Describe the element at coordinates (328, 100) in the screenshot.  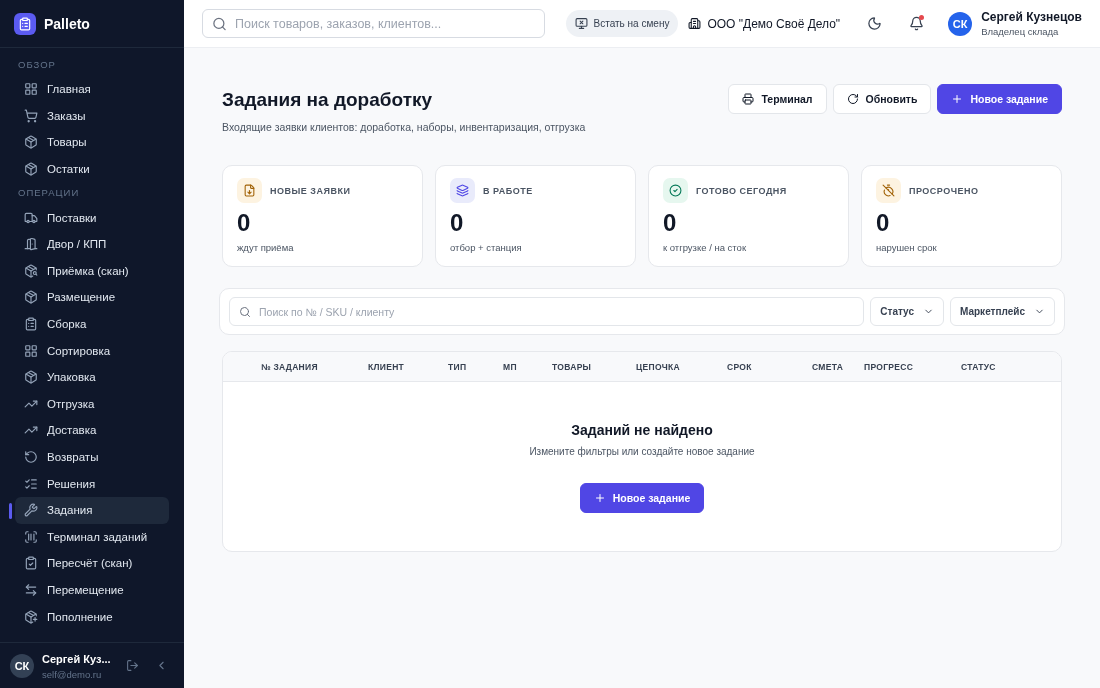
I see `page-title: Задания на доработку` at that location.